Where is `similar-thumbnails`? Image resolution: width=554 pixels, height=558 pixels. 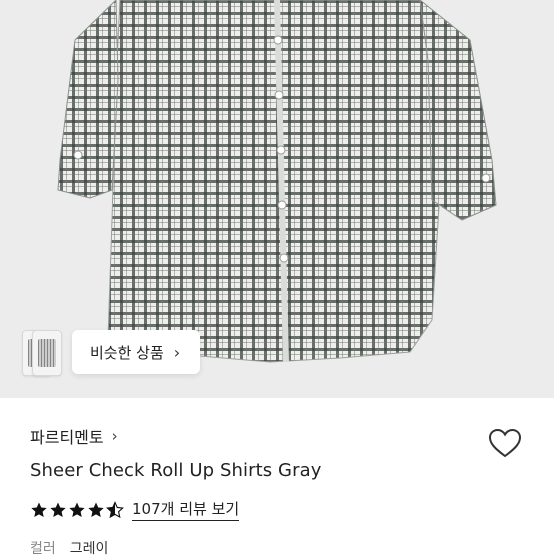
similar-thumbnails is located at coordinates (44, 352).